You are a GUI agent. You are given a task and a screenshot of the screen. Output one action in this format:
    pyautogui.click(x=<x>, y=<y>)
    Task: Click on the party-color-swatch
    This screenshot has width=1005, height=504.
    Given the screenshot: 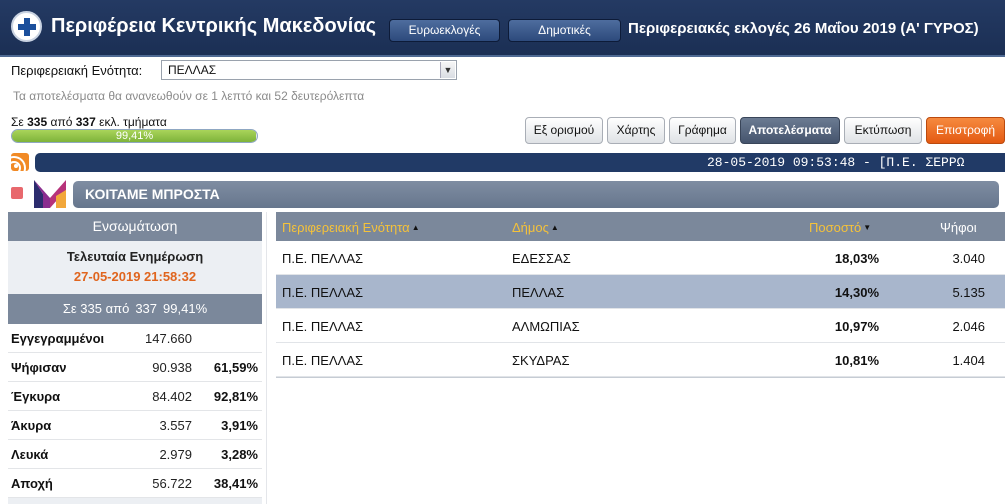 What is the action you would take?
    pyautogui.click(x=17, y=193)
    